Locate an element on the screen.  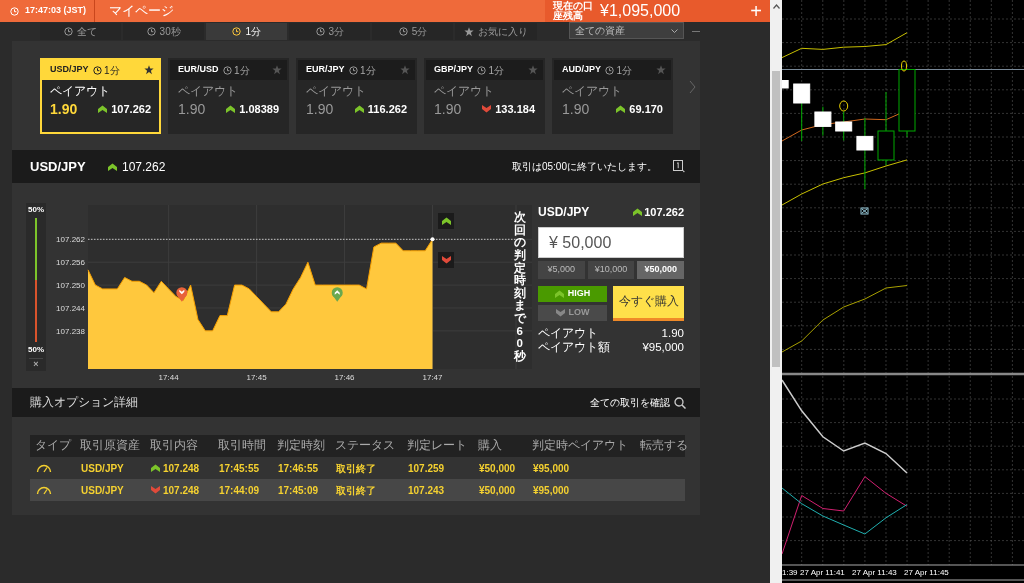
table-row: USD/JPY 107.248 17:45:55 17:46:55 取引終了 107.259 ¥50,000 ¥95,000 is located at coordinates (357, 468).